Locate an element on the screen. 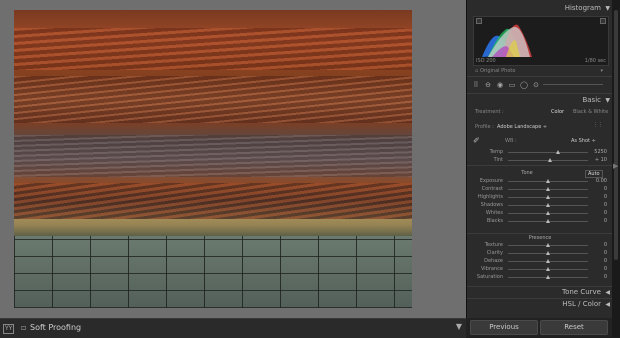  toolbar-menu-chevron-icon: ▼ is located at coordinates (459, 326).